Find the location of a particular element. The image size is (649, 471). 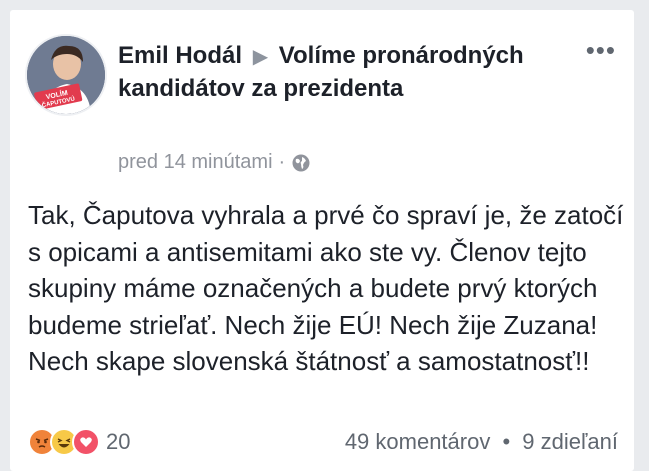

reaction-count: 20 is located at coordinates (118, 441).